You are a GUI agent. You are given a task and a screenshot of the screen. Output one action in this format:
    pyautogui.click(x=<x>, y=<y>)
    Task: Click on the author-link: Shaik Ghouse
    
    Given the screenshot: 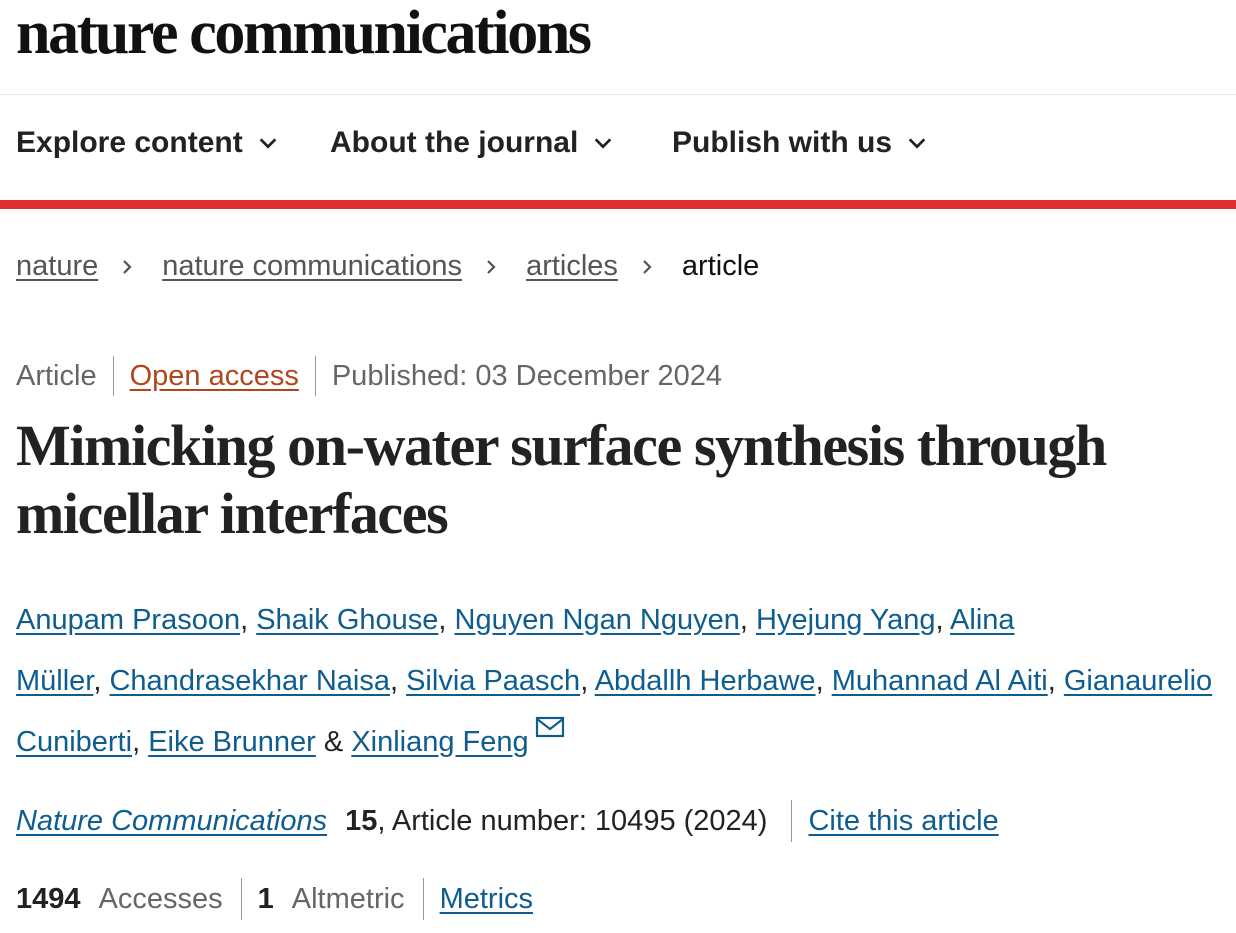 What is the action you would take?
    pyautogui.click(x=347, y=620)
    